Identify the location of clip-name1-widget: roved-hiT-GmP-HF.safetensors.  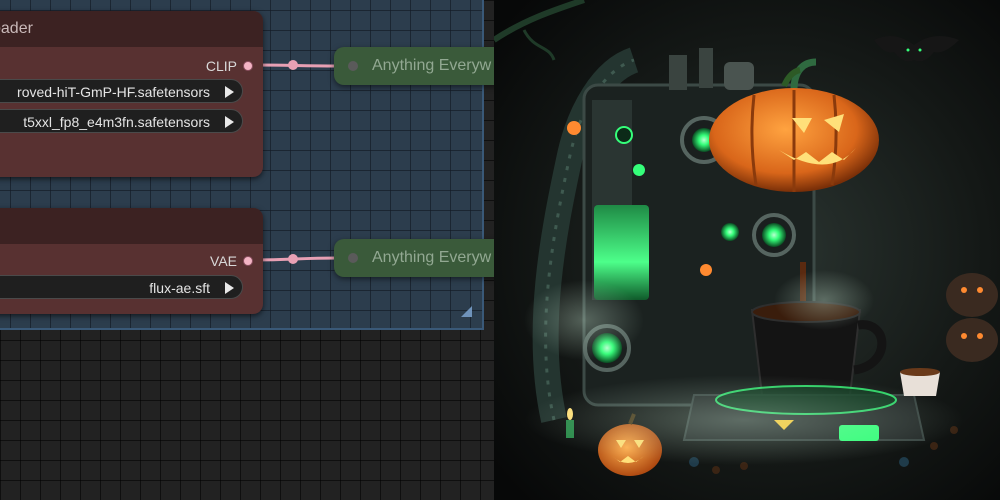
(121, 91).